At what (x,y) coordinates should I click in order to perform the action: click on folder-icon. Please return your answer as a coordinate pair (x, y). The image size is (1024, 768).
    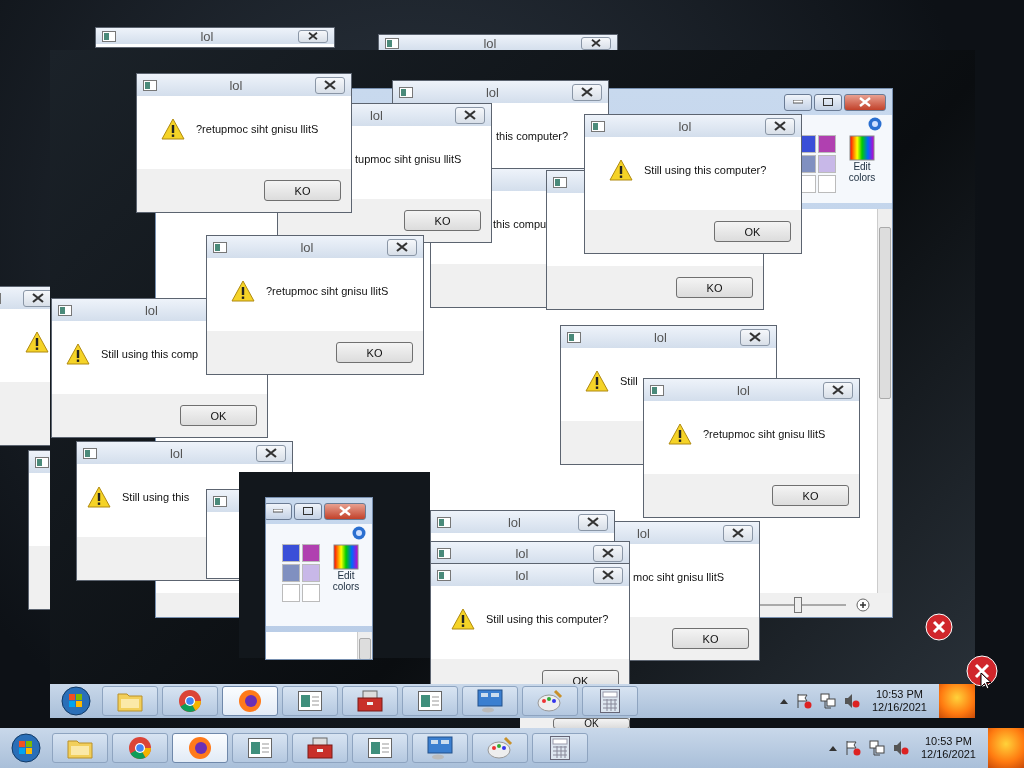
    Looking at the image, I should click on (130, 701).